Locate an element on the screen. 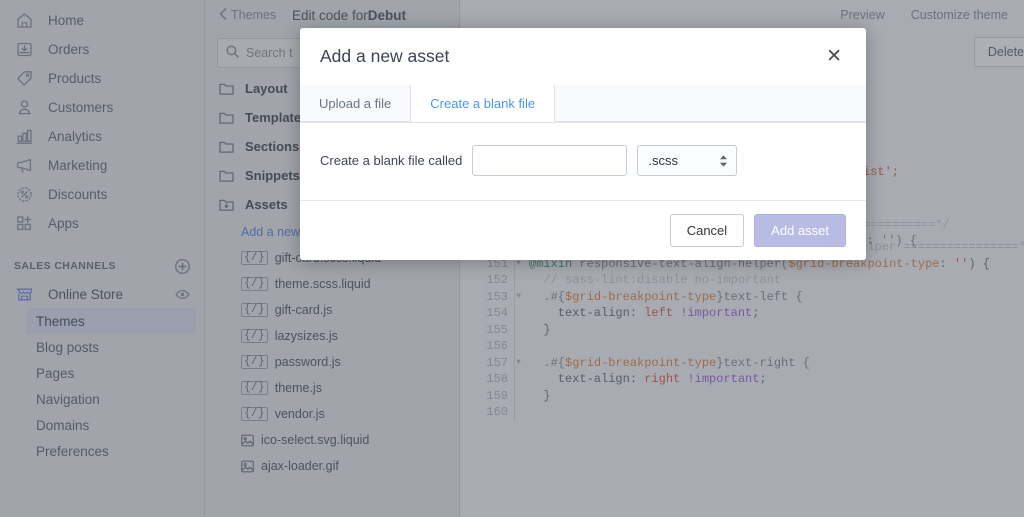 The image size is (1024, 517). tab-upload-a-file: Upload a file is located at coordinates (356, 103).